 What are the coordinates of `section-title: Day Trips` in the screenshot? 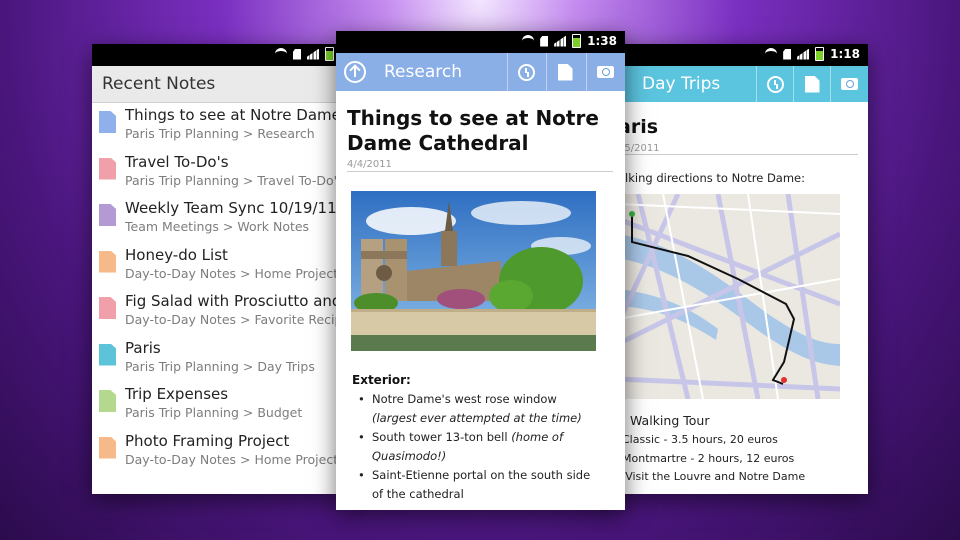 It's located at (681, 84).